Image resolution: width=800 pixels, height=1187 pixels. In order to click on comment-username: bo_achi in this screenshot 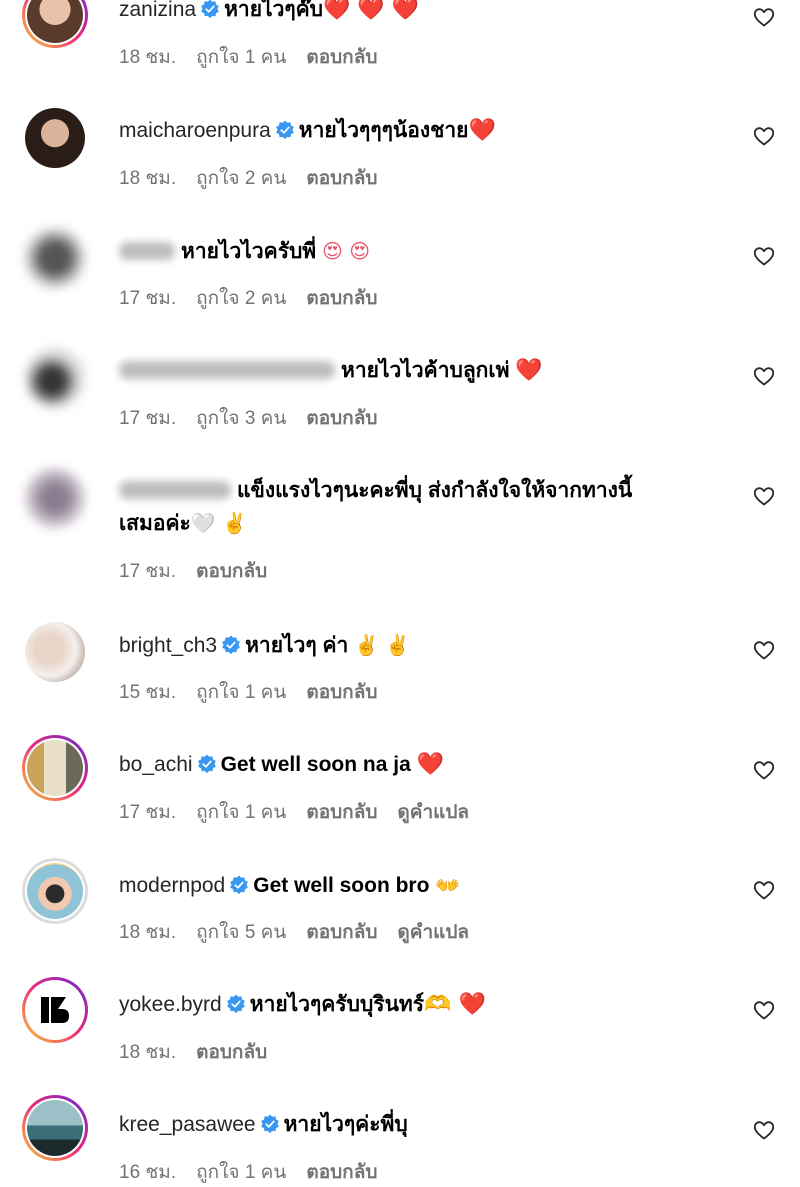, I will do `click(156, 764)`.